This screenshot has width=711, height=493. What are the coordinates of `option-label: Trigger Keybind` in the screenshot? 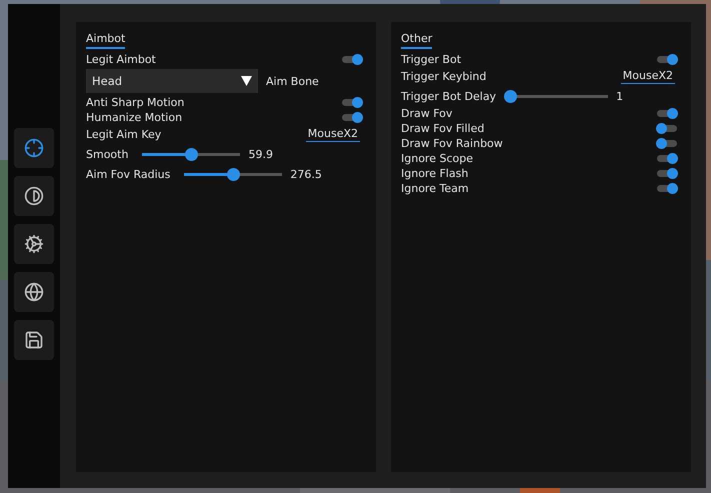 It's located at (443, 76).